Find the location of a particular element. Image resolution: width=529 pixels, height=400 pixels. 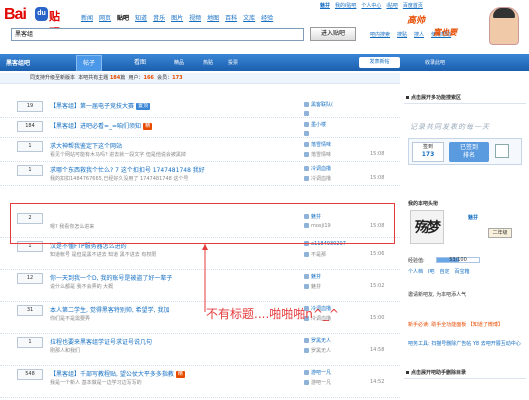

tab-featured: 精品 is located at coordinates (179, 62).